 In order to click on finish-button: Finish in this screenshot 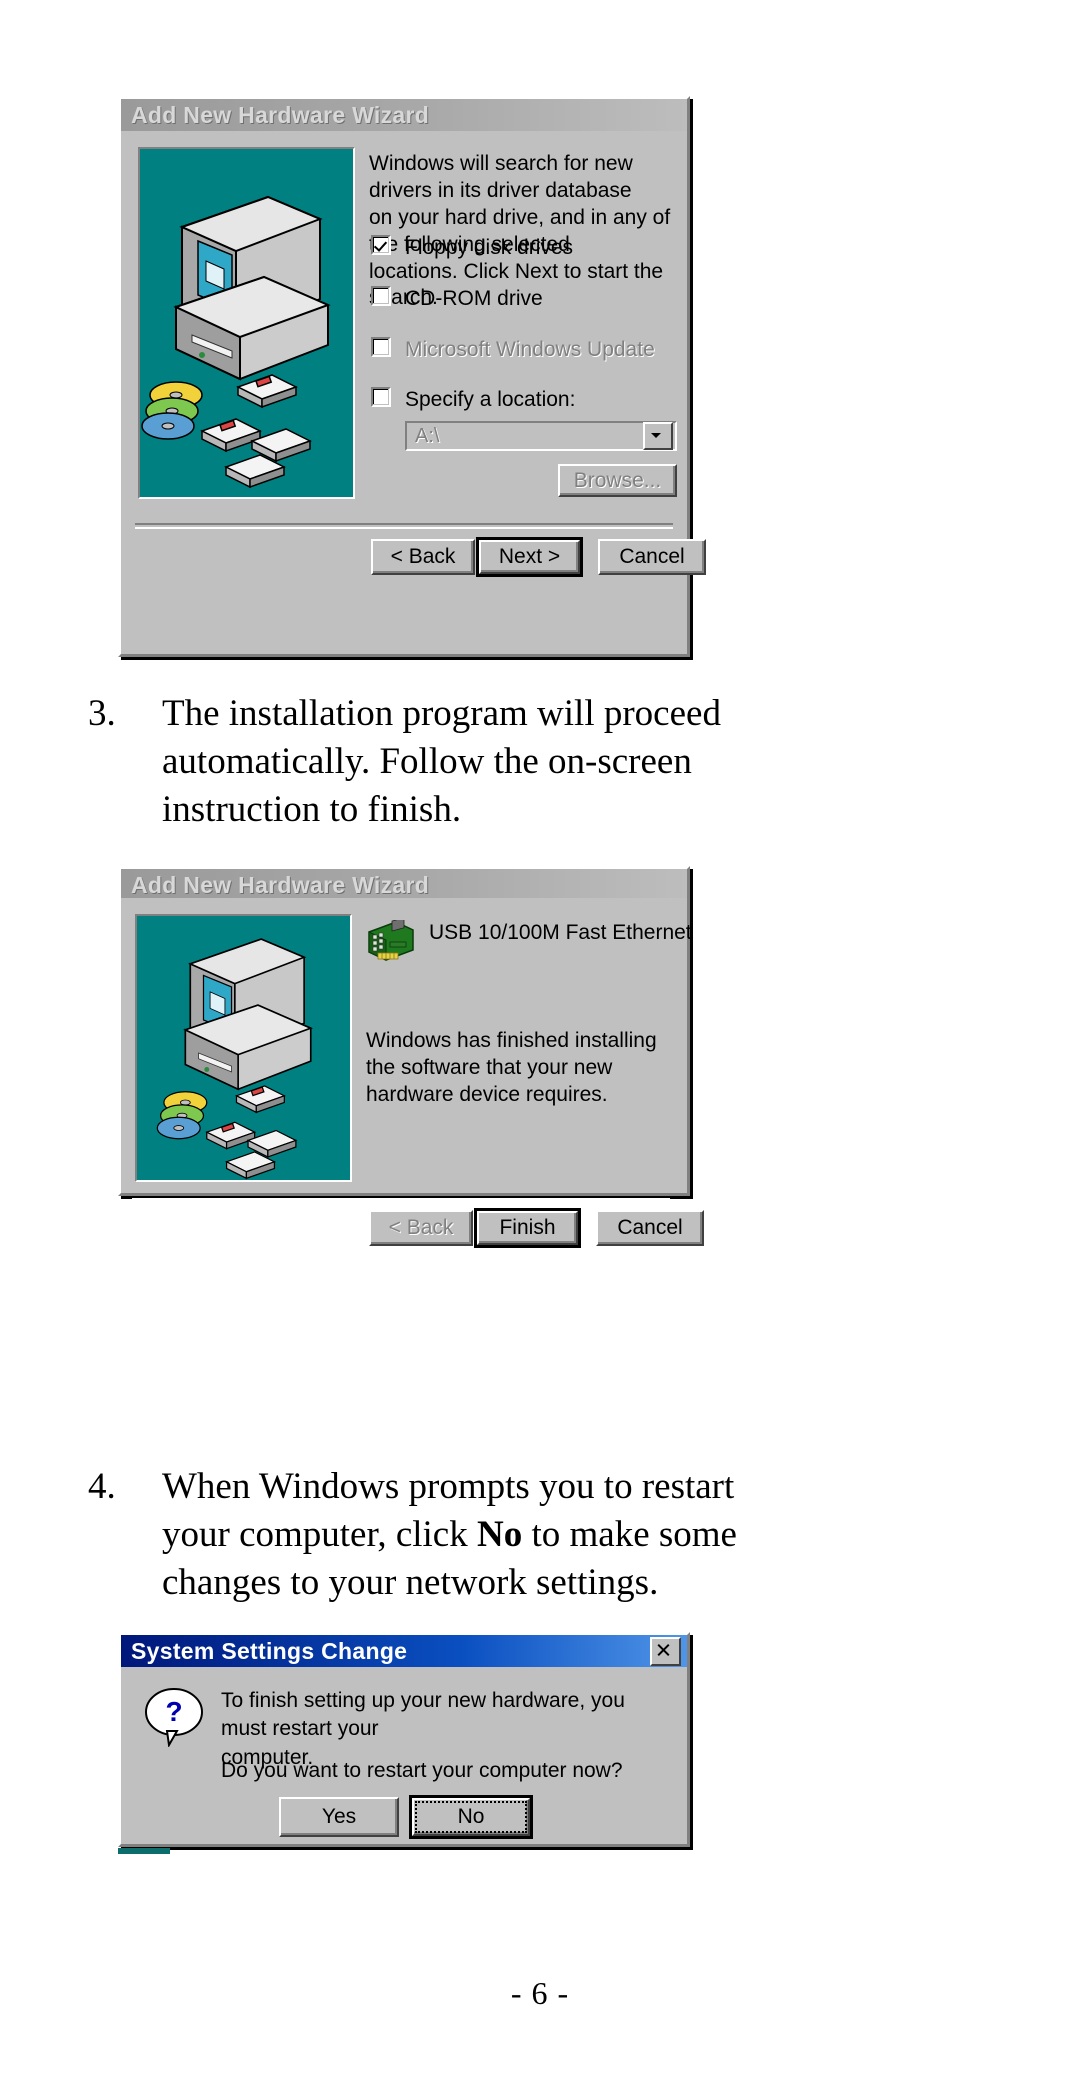, I will do `click(527, 1228)`.